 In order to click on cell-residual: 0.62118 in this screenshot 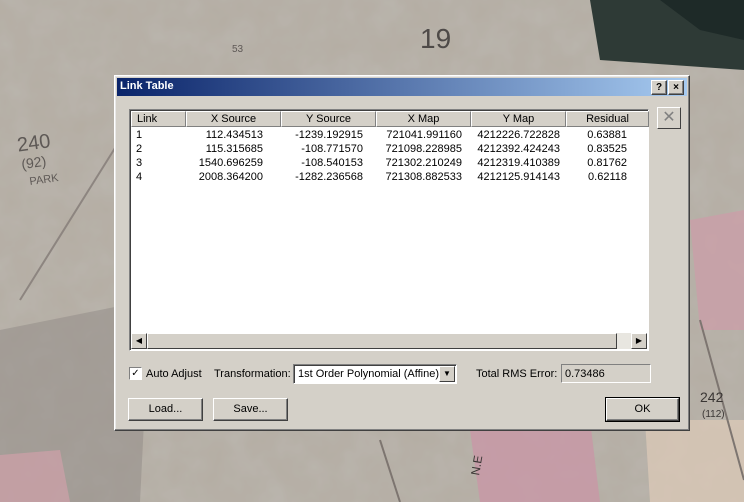, I will do `click(607, 177)`.